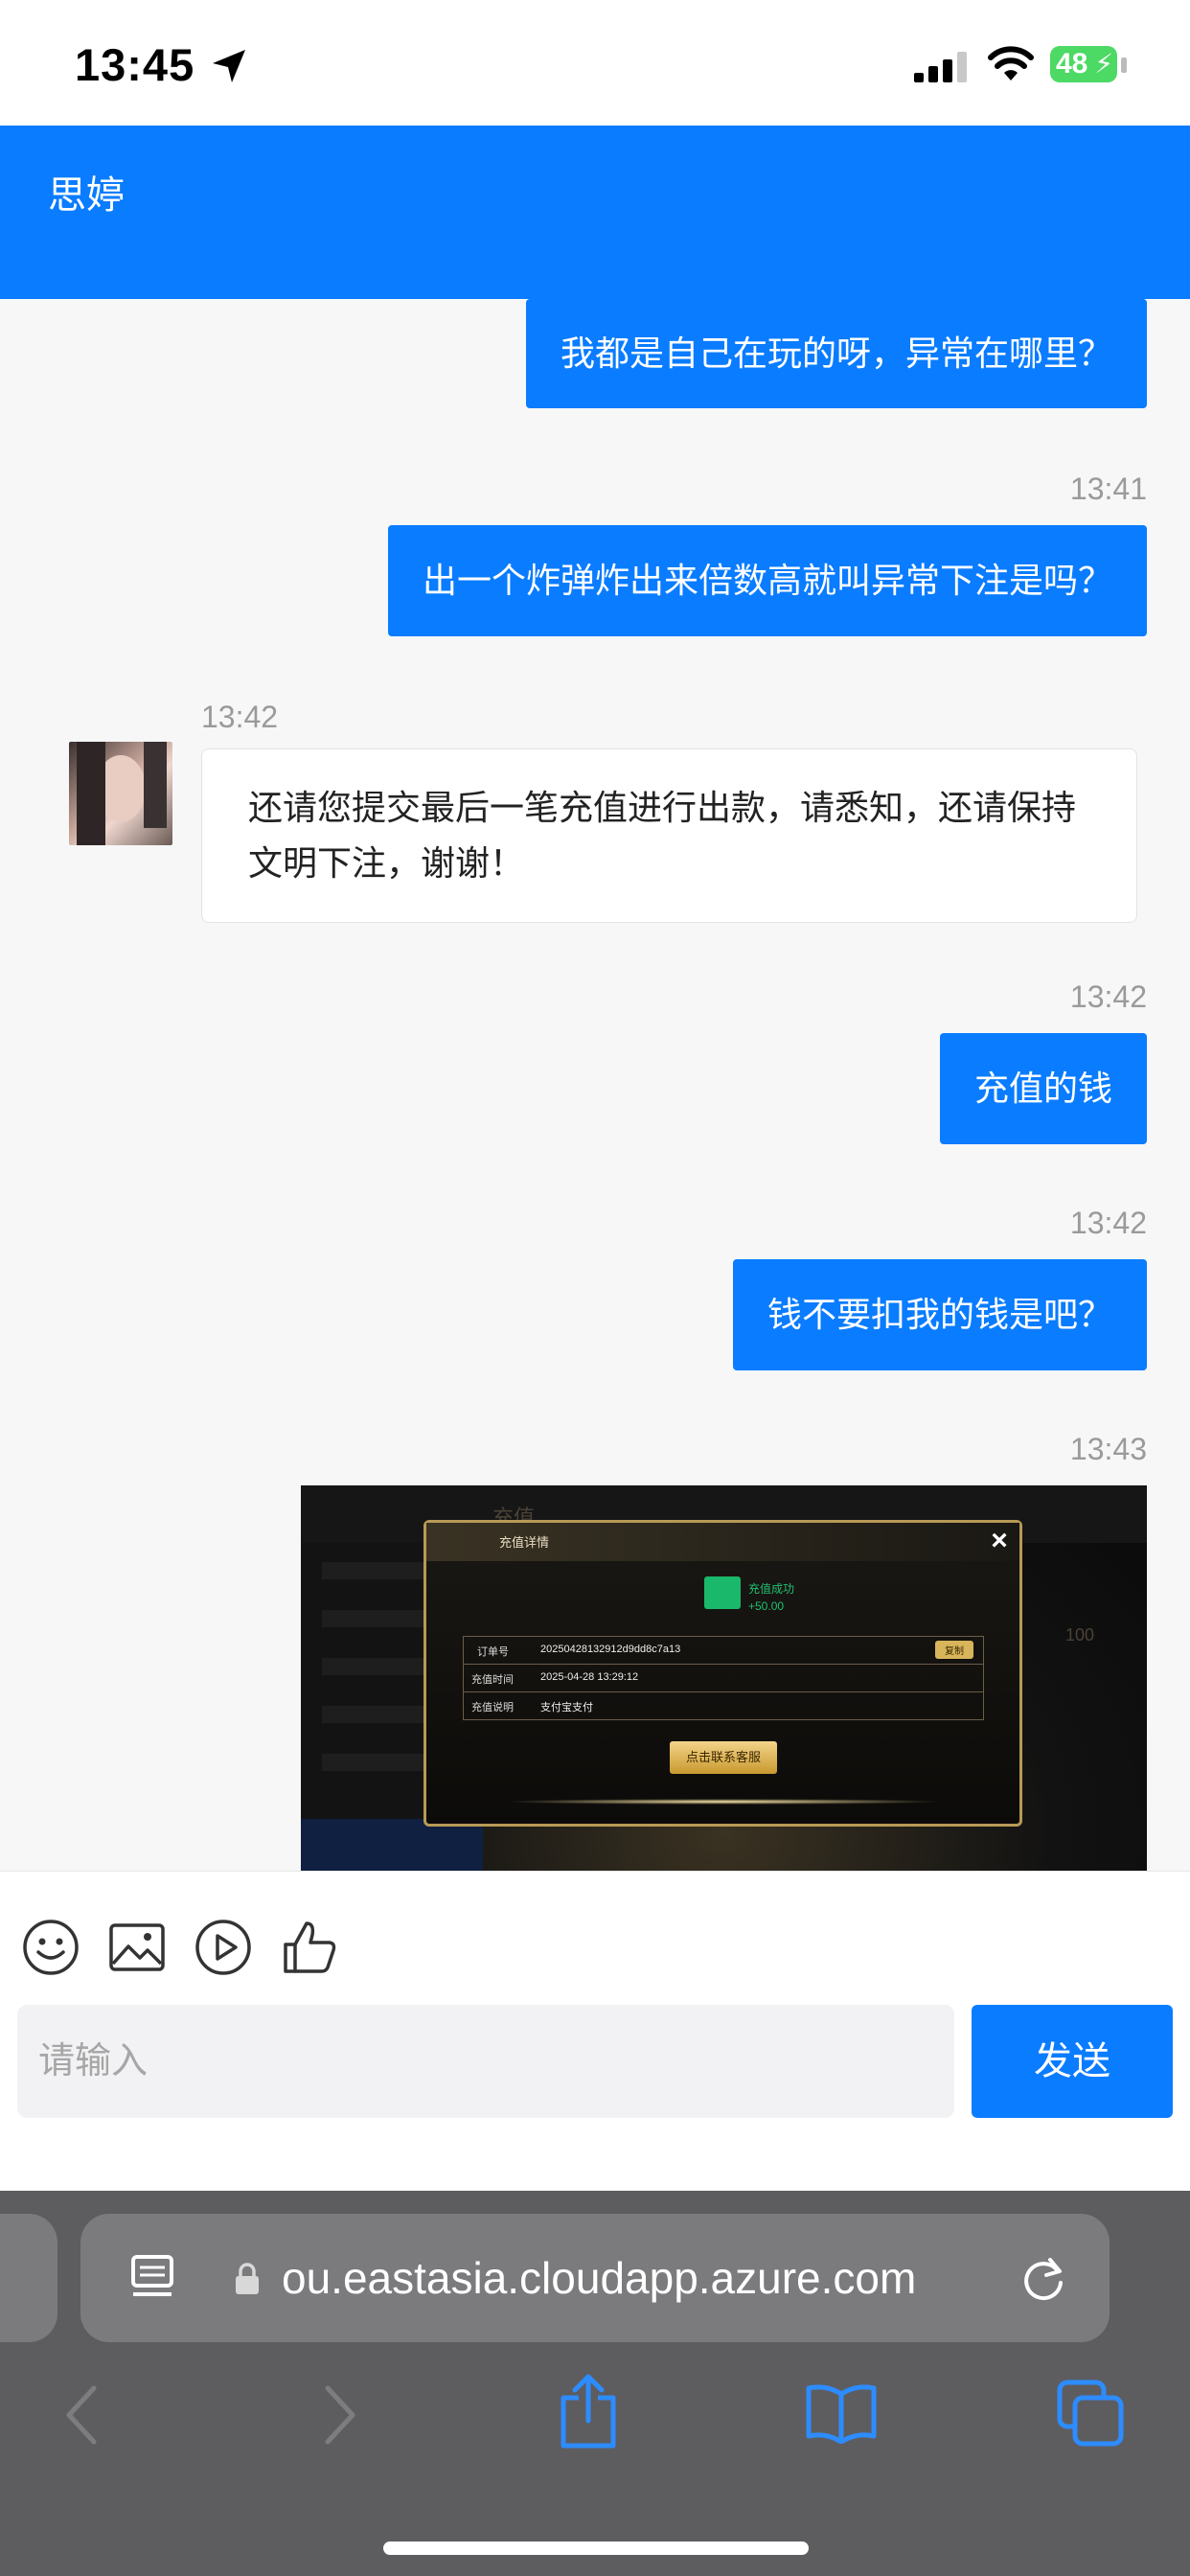 The height and width of the screenshot is (2576, 1190). What do you see at coordinates (1072, 64) in the screenshot?
I see `battery-level: 48` at bounding box center [1072, 64].